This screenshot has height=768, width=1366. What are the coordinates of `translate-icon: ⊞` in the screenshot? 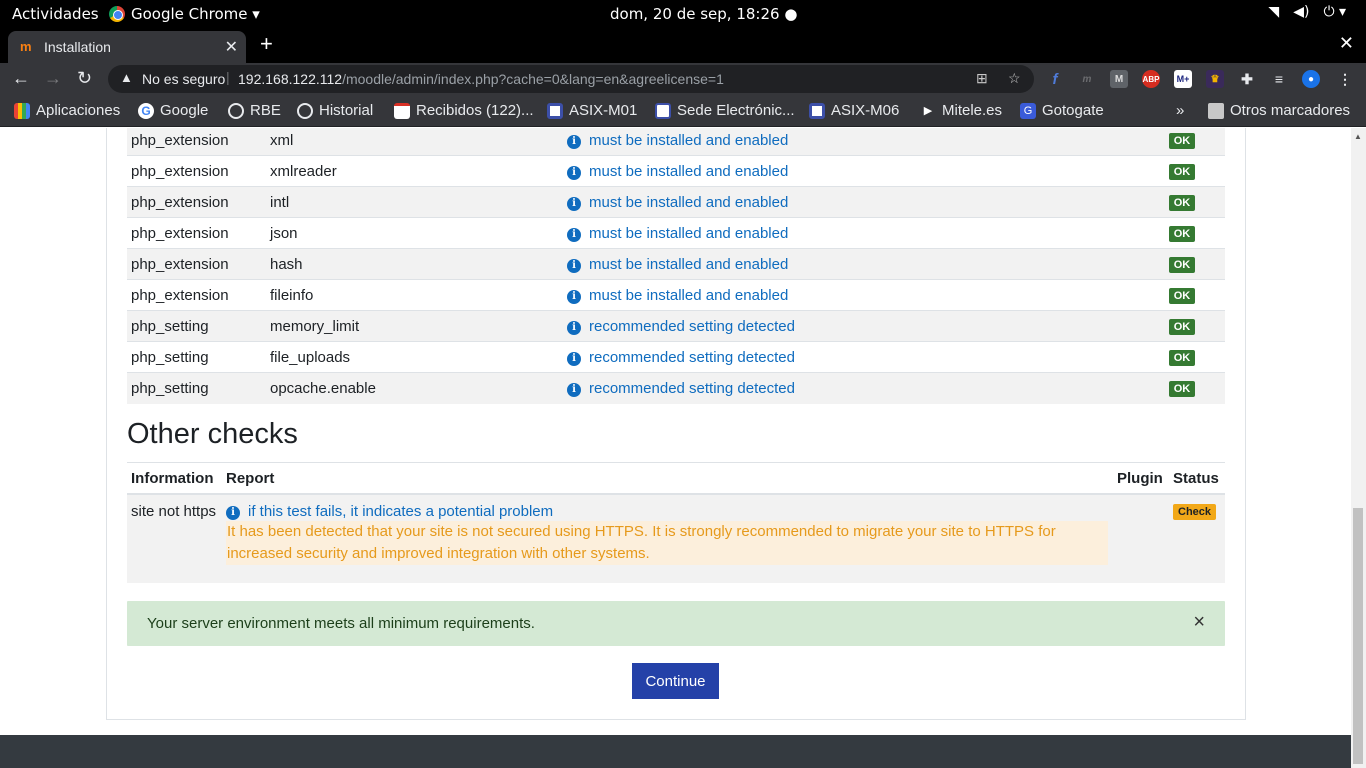 It's located at (982, 78).